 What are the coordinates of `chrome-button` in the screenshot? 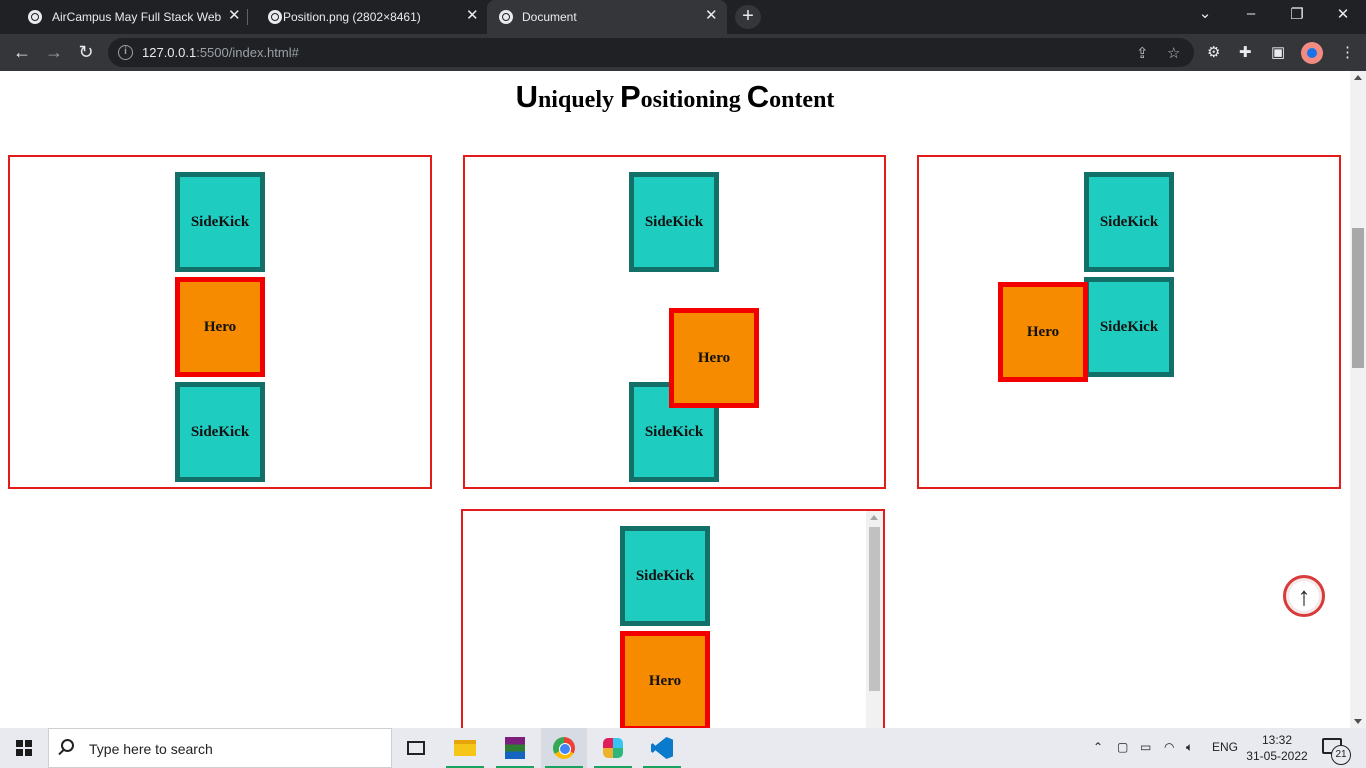 It's located at (564, 748).